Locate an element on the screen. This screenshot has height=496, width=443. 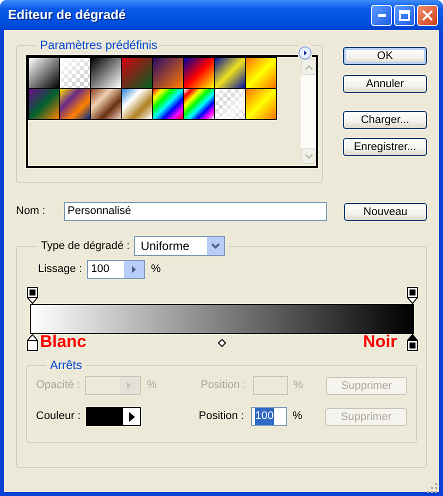
menu-button is located at coordinates (305, 52).